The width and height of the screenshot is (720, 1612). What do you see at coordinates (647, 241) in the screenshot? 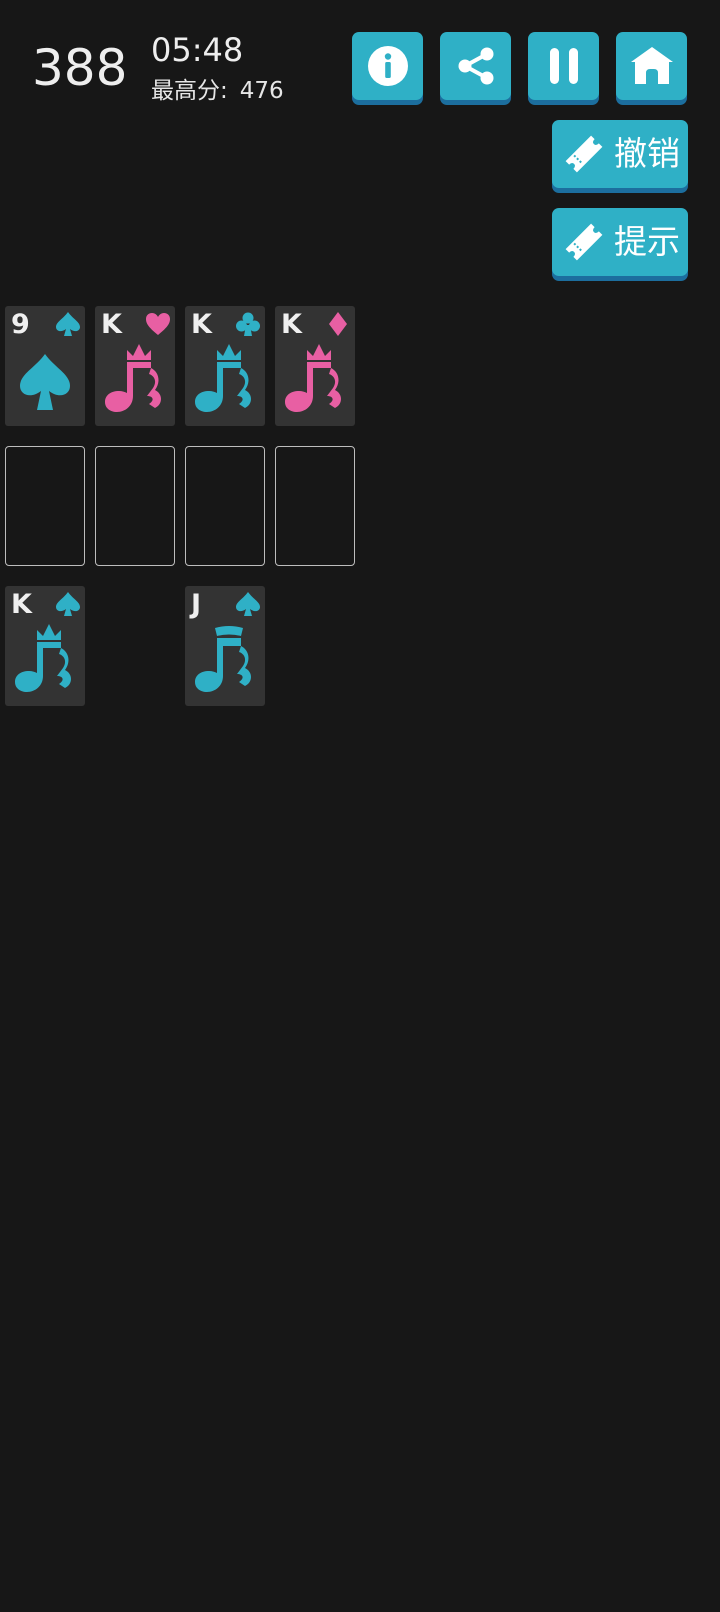
I see `hint-label: 提示` at bounding box center [647, 241].